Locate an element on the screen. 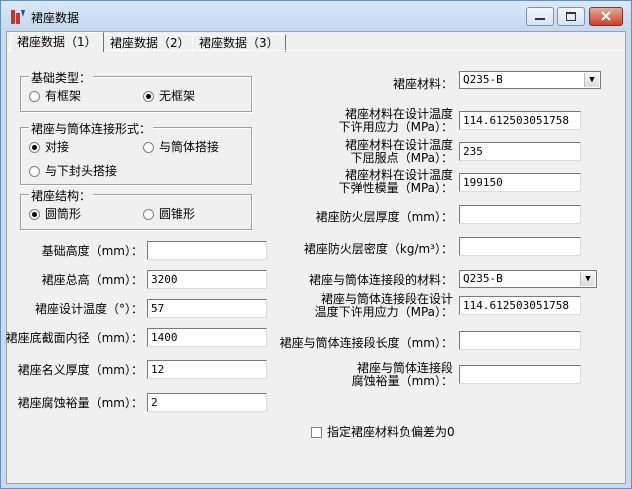 Image resolution: width=632 pixels, height=489 pixels. connection-corrosion-input is located at coordinates (520, 374).